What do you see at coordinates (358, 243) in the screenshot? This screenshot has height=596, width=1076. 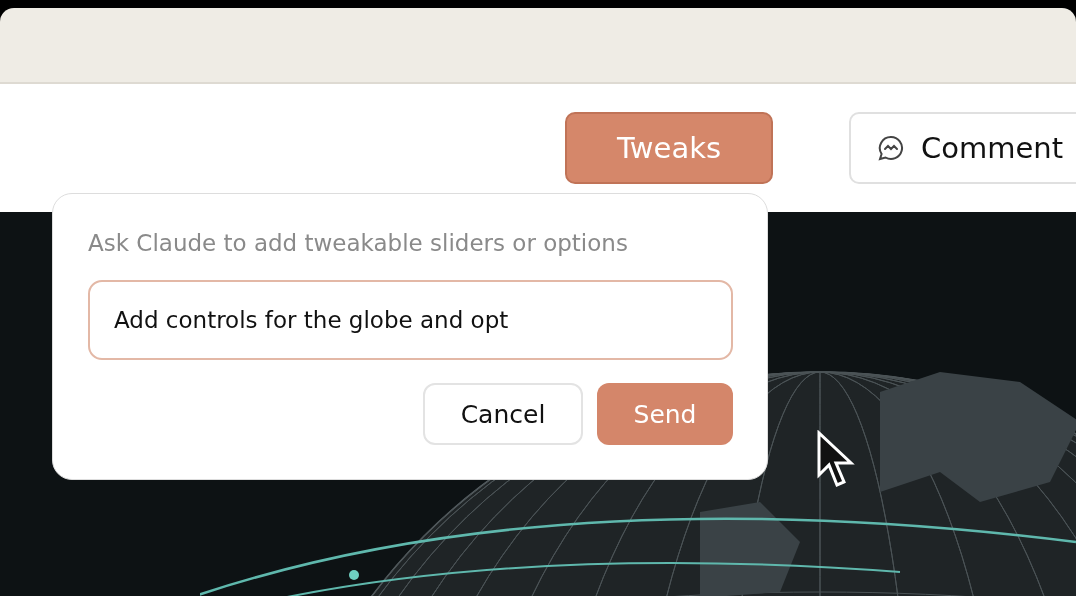 I see `prompt-text: Ask Claude to add tweakable sliders or options` at bounding box center [358, 243].